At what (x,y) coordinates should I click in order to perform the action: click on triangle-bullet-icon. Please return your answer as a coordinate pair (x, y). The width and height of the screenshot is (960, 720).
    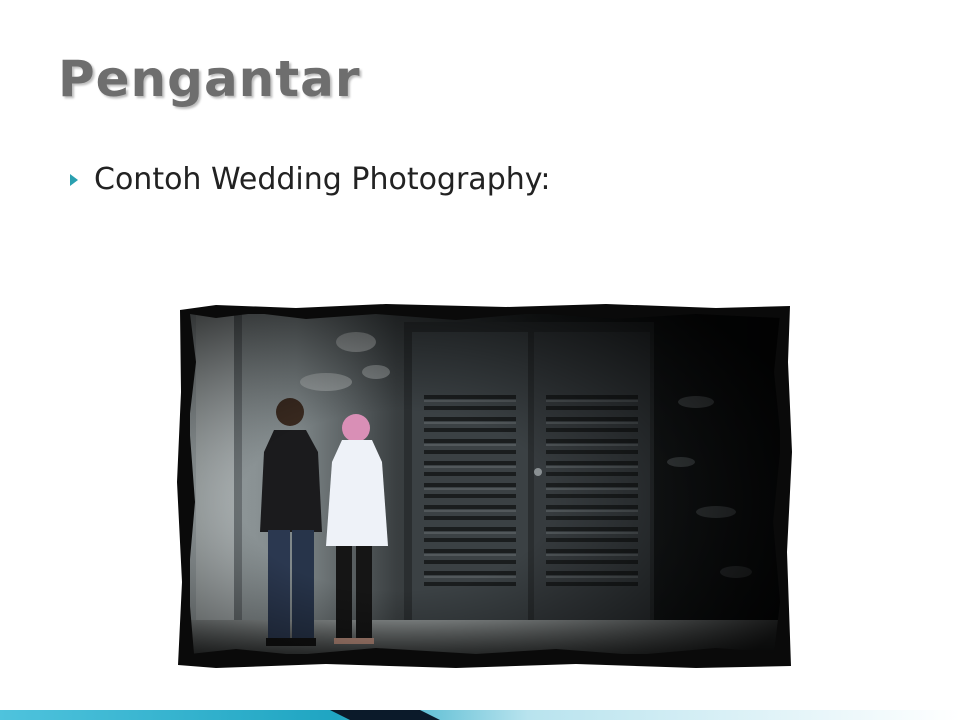
    Looking at the image, I should click on (74, 179).